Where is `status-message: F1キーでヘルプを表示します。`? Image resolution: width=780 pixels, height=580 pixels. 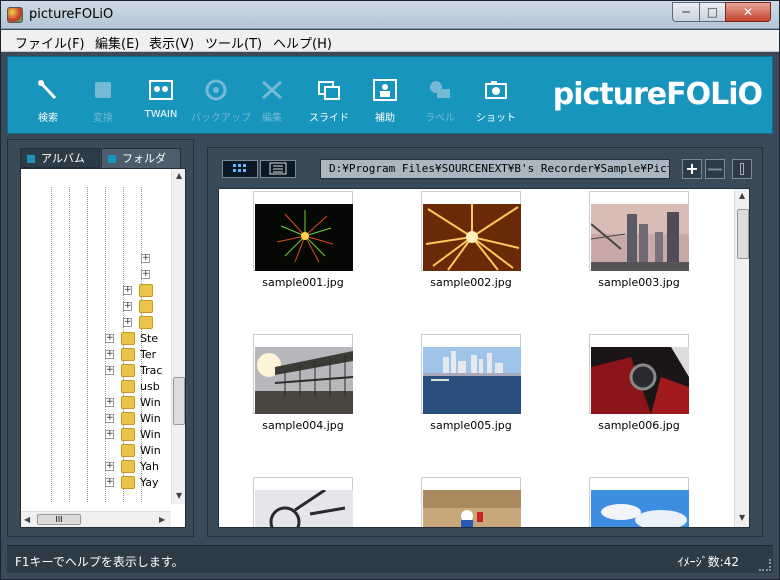
status-message: F1キーでヘルプを表示します。 is located at coordinates (99, 562).